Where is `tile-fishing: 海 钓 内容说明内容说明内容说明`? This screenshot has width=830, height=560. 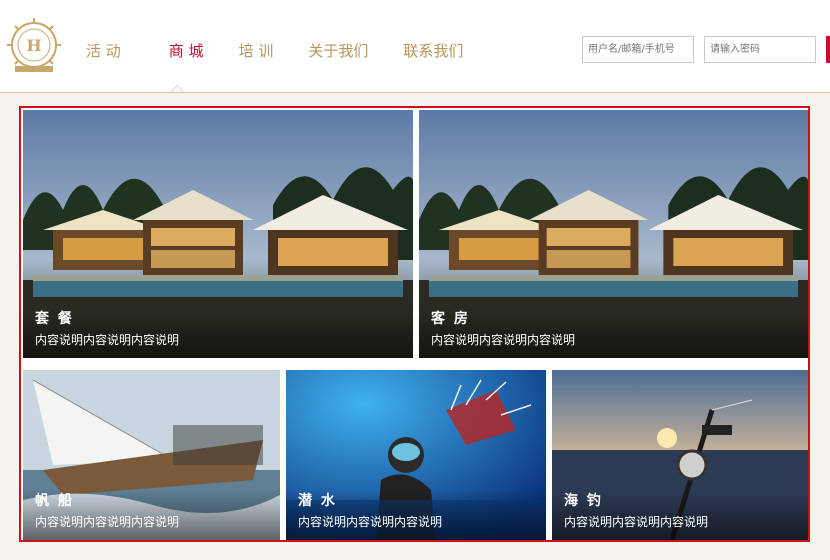 tile-fishing: 海 钓 内容说明内容说明内容说明 is located at coordinates (680, 455).